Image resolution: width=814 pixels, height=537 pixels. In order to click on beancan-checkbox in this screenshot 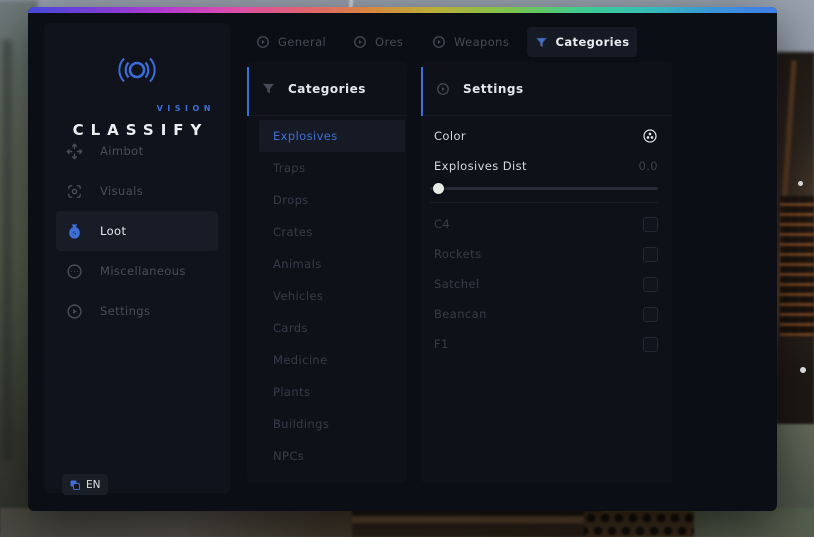, I will do `click(650, 314)`.